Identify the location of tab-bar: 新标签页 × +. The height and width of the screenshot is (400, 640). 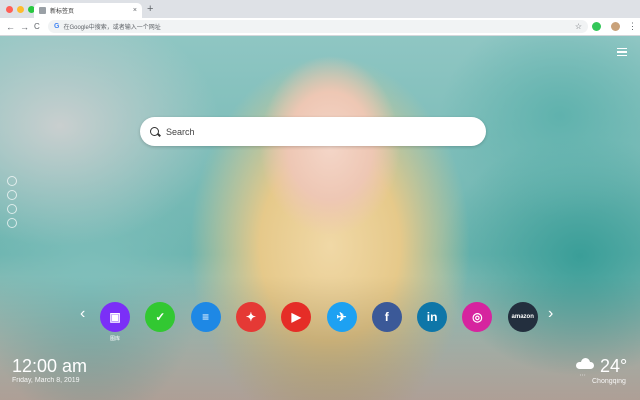
(320, 9).